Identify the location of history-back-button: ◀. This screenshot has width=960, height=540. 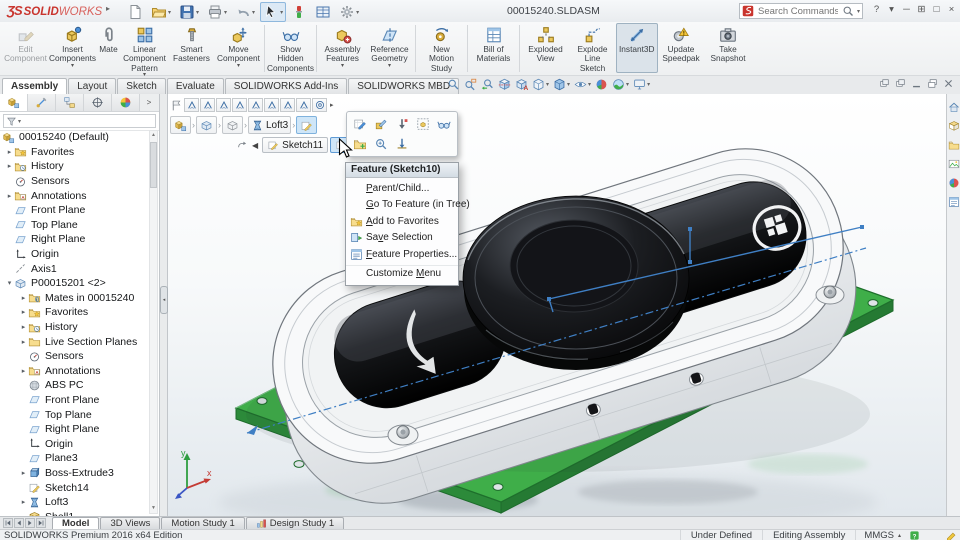
(255, 145).